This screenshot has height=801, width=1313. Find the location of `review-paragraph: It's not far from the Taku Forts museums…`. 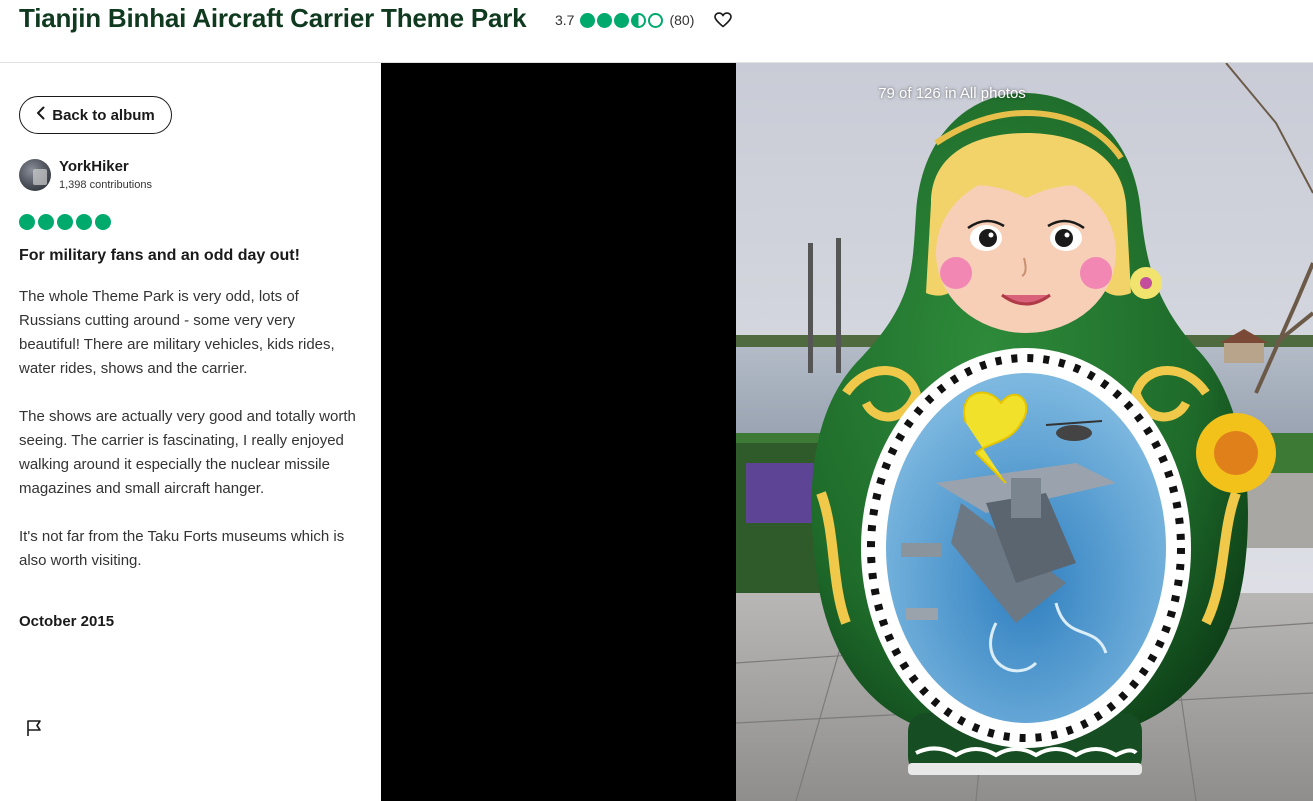

review-paragraph: It's not far from the Taku Forts museums… is located at coordinates (182, 548).